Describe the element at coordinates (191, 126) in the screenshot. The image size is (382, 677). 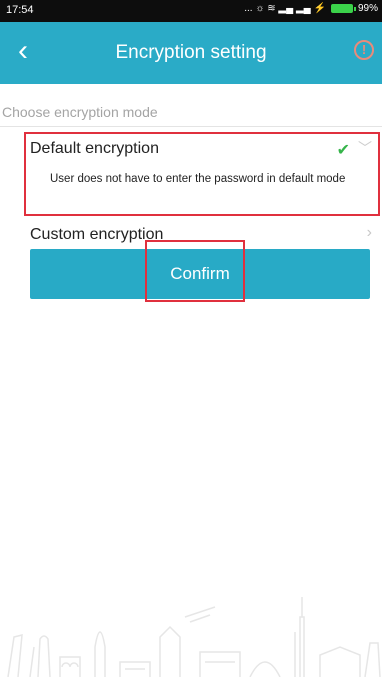
I see `divider` at that location.